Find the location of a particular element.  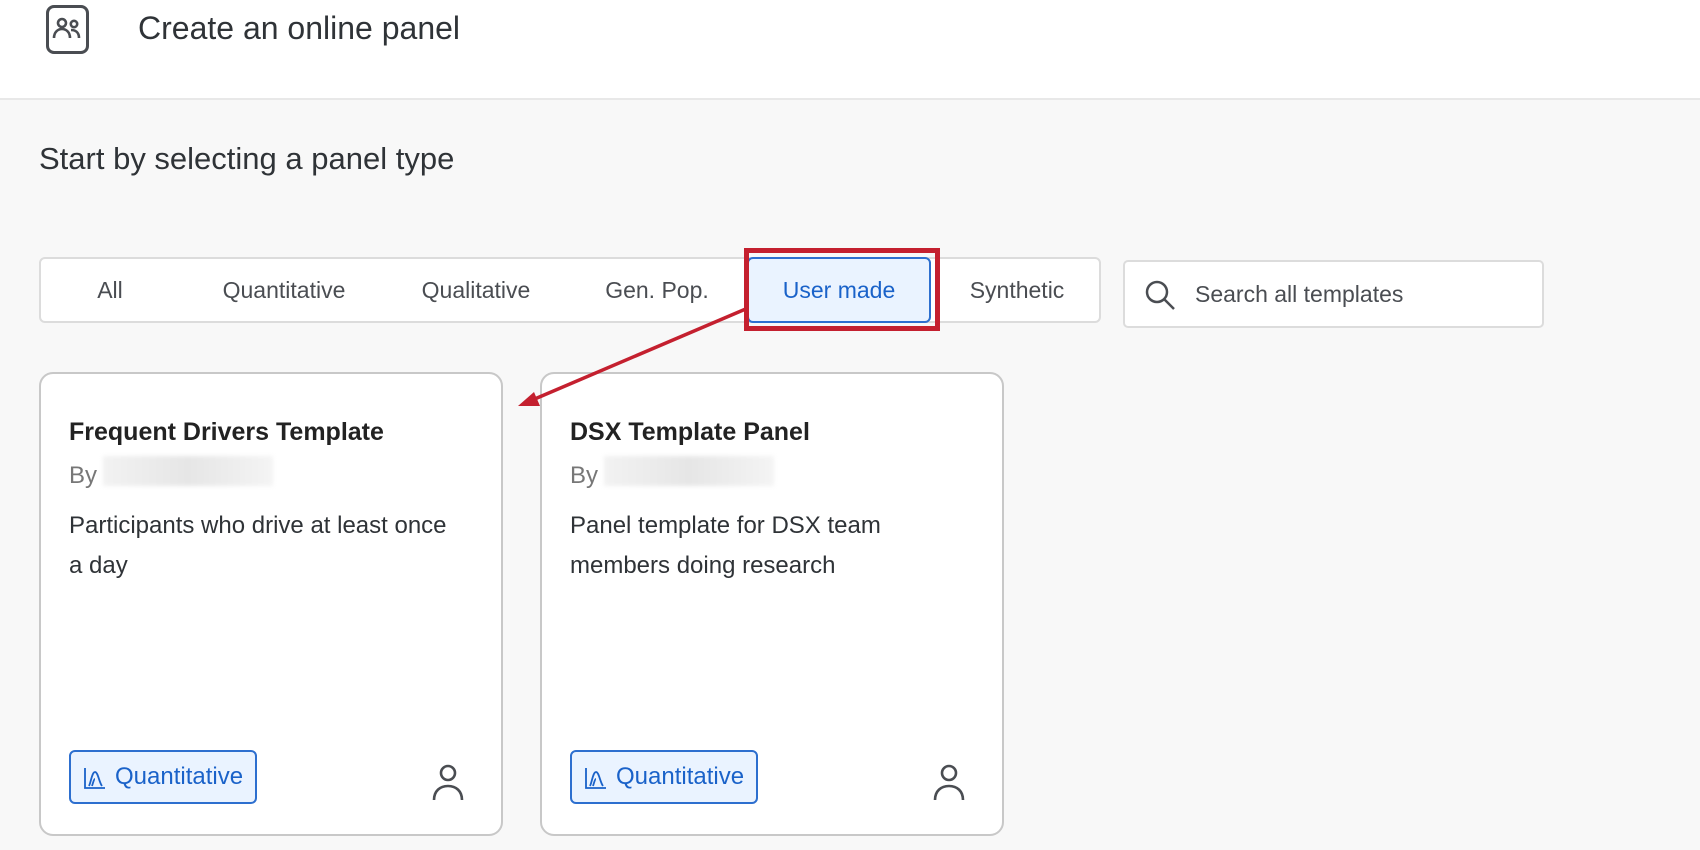

page-header: Create an online panel is located at coordinates (850, 50).